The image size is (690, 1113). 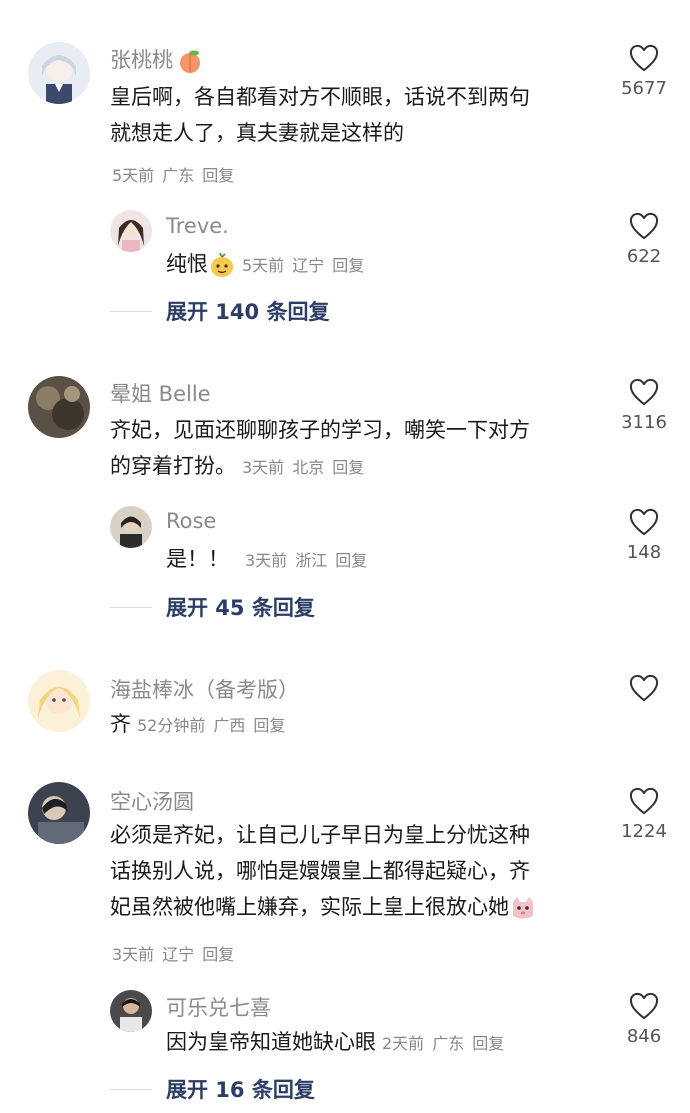 What do you see at coordinates (644, 1036) in the screenshot?
I see `like-count: 846` at bounding box center [644, 1036].